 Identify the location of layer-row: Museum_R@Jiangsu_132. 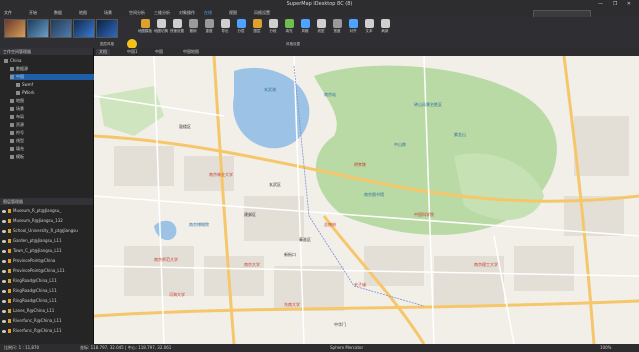
(46, 221).